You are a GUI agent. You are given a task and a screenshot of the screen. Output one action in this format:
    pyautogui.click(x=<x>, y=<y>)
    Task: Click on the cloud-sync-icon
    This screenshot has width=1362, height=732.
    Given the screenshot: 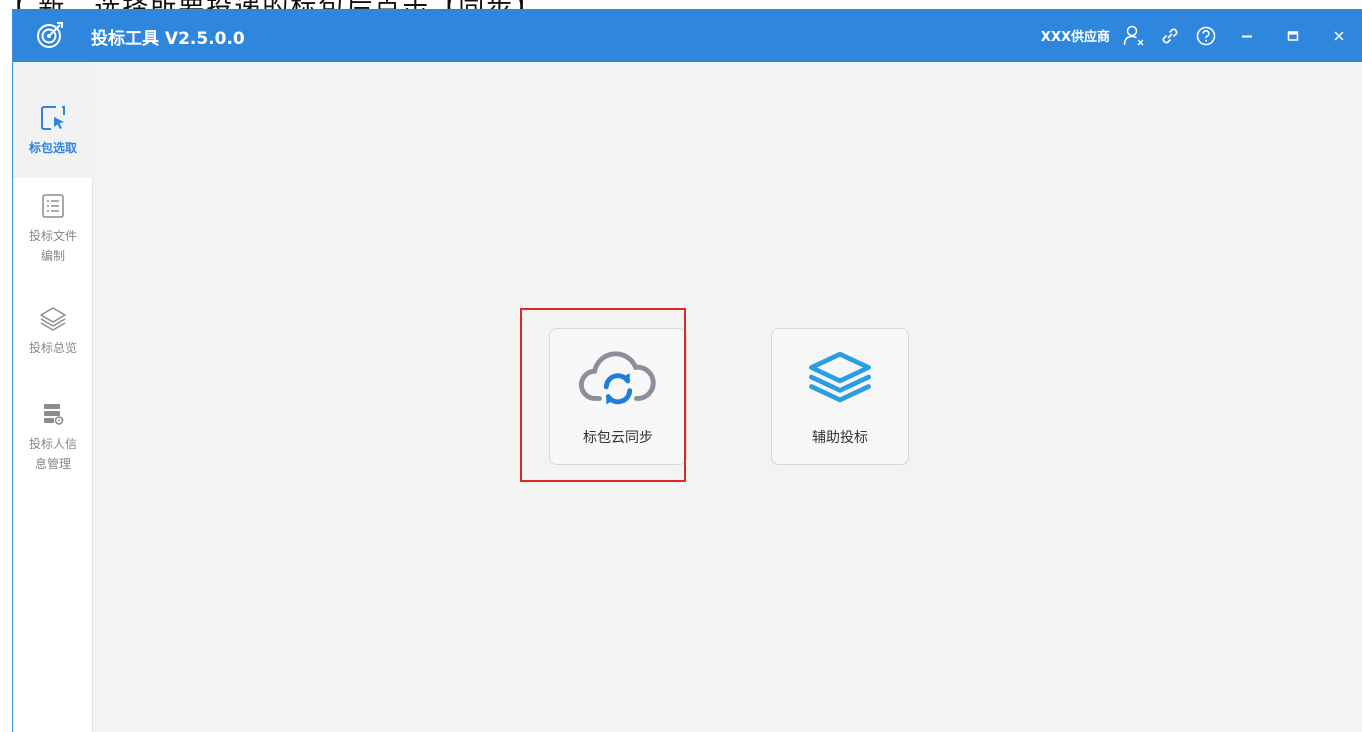 What is the action you would take?
    pyautogui.click(x=618, y=378)
    